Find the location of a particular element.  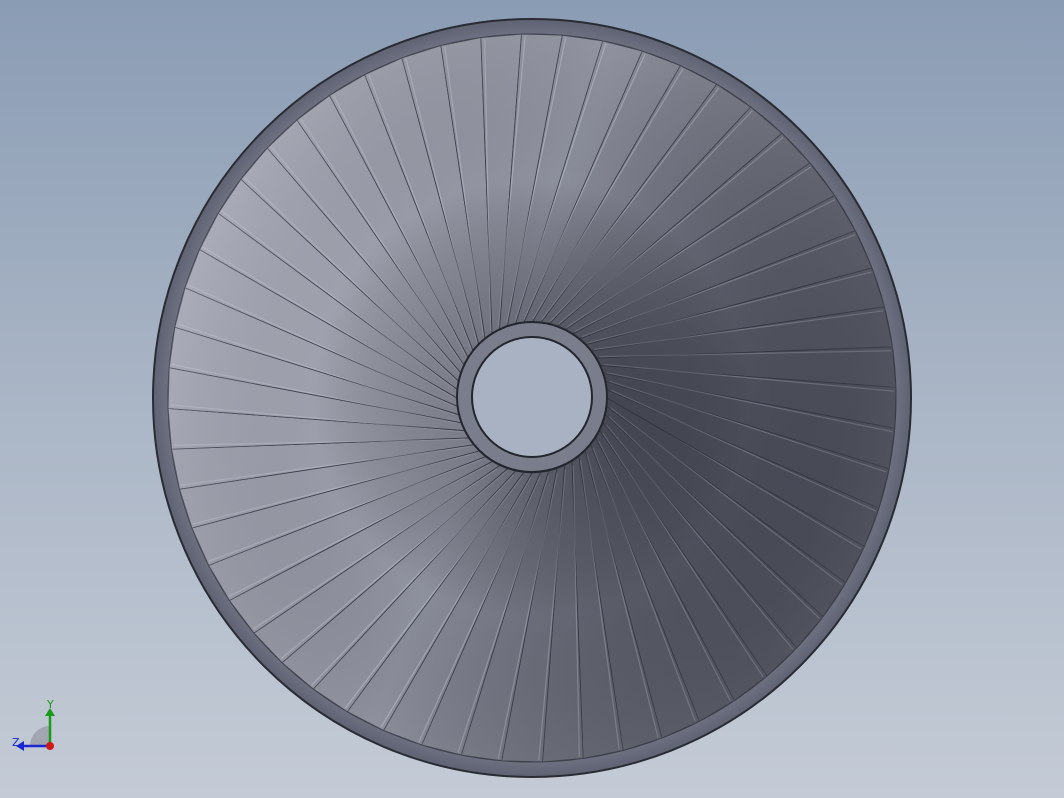

center-bore is located at coordinates (532, 397).